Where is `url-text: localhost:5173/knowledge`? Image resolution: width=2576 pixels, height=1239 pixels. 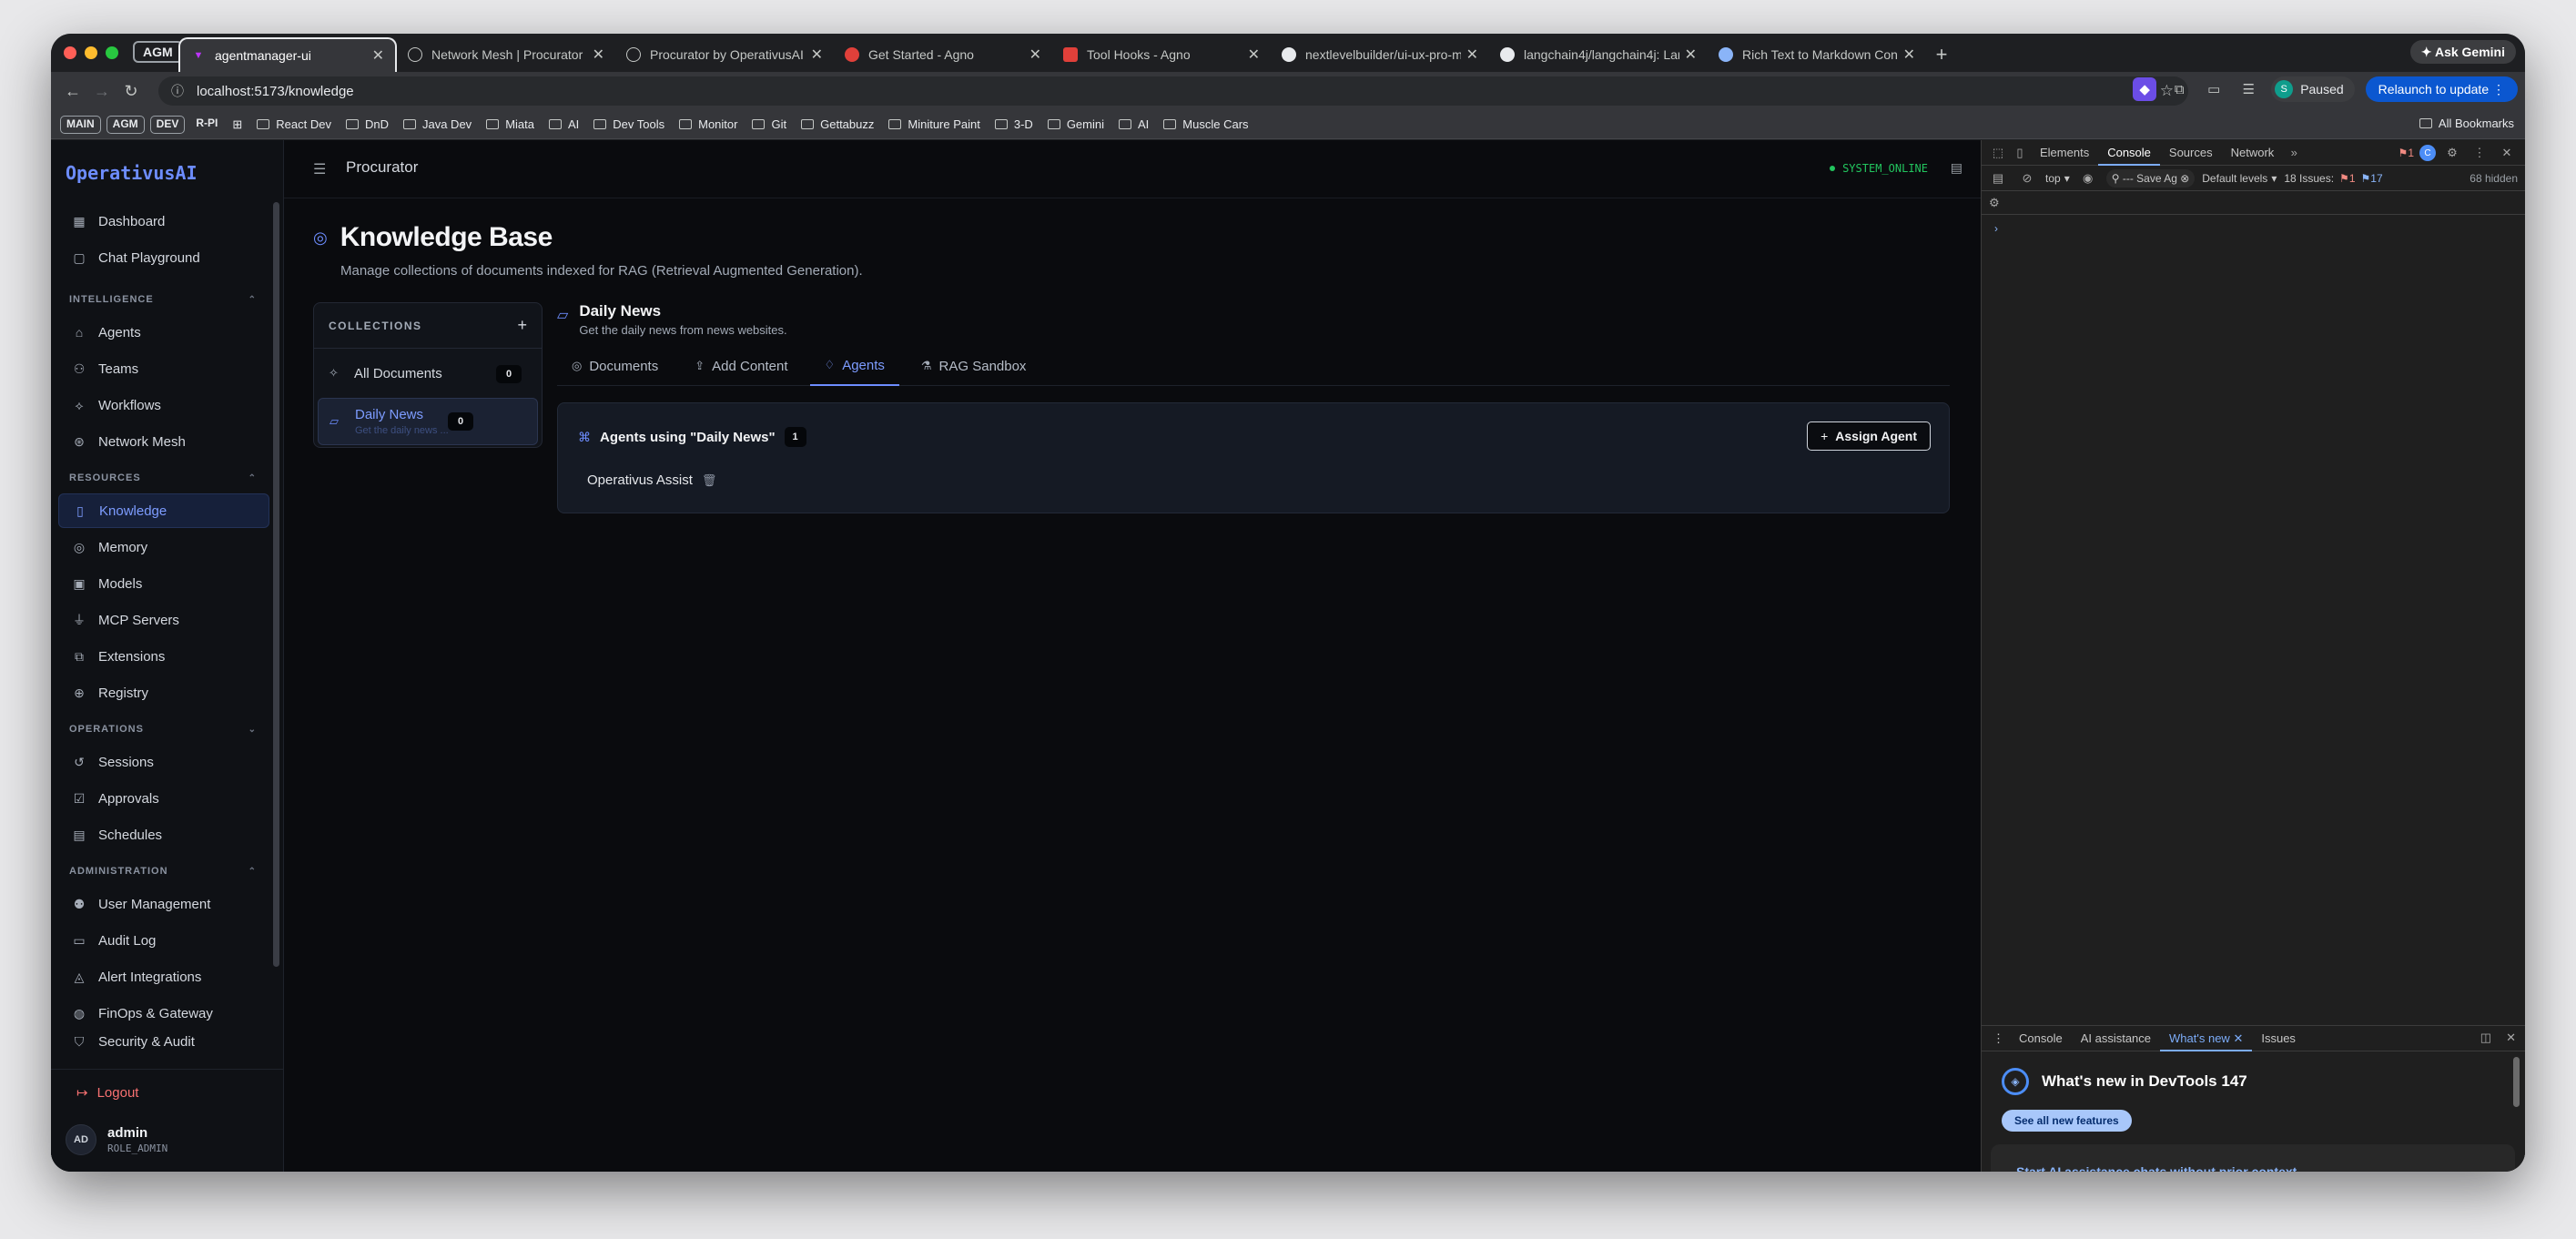
url-text: localhost:5173/knowledge is located at coordinates (275, 91).